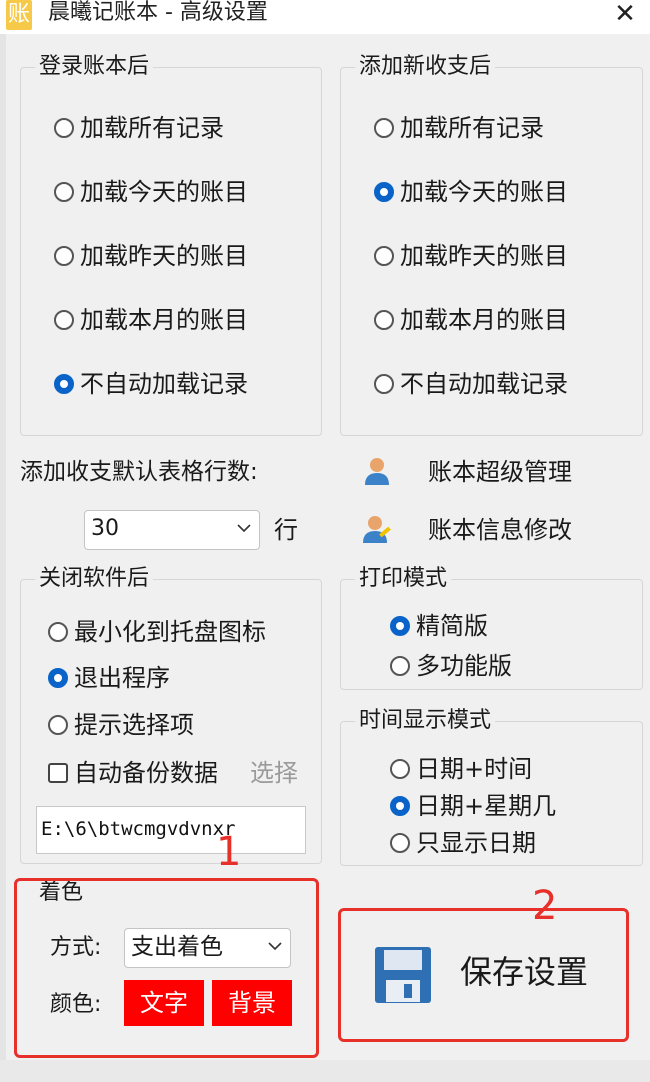 This screenshot has height=1082, width=650. I want to click on edit-info-link: 账本信息修改, so click(500, 530).